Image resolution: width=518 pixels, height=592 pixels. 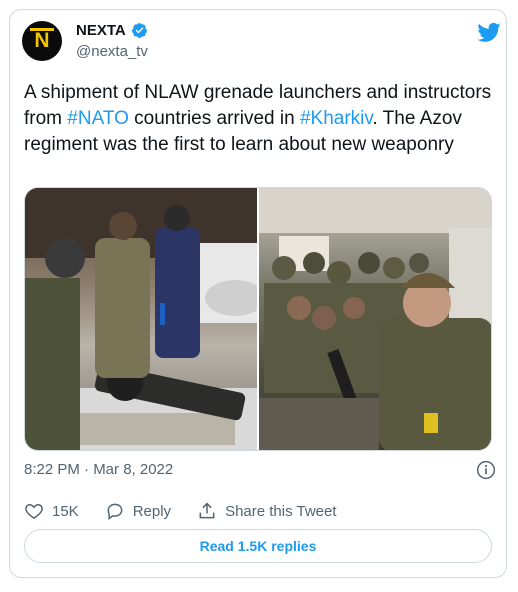 What do you see at coordinates (281, 511) in the screenshot?
I see `share-label: Share this Tweet` at bounding box center [281, 511].